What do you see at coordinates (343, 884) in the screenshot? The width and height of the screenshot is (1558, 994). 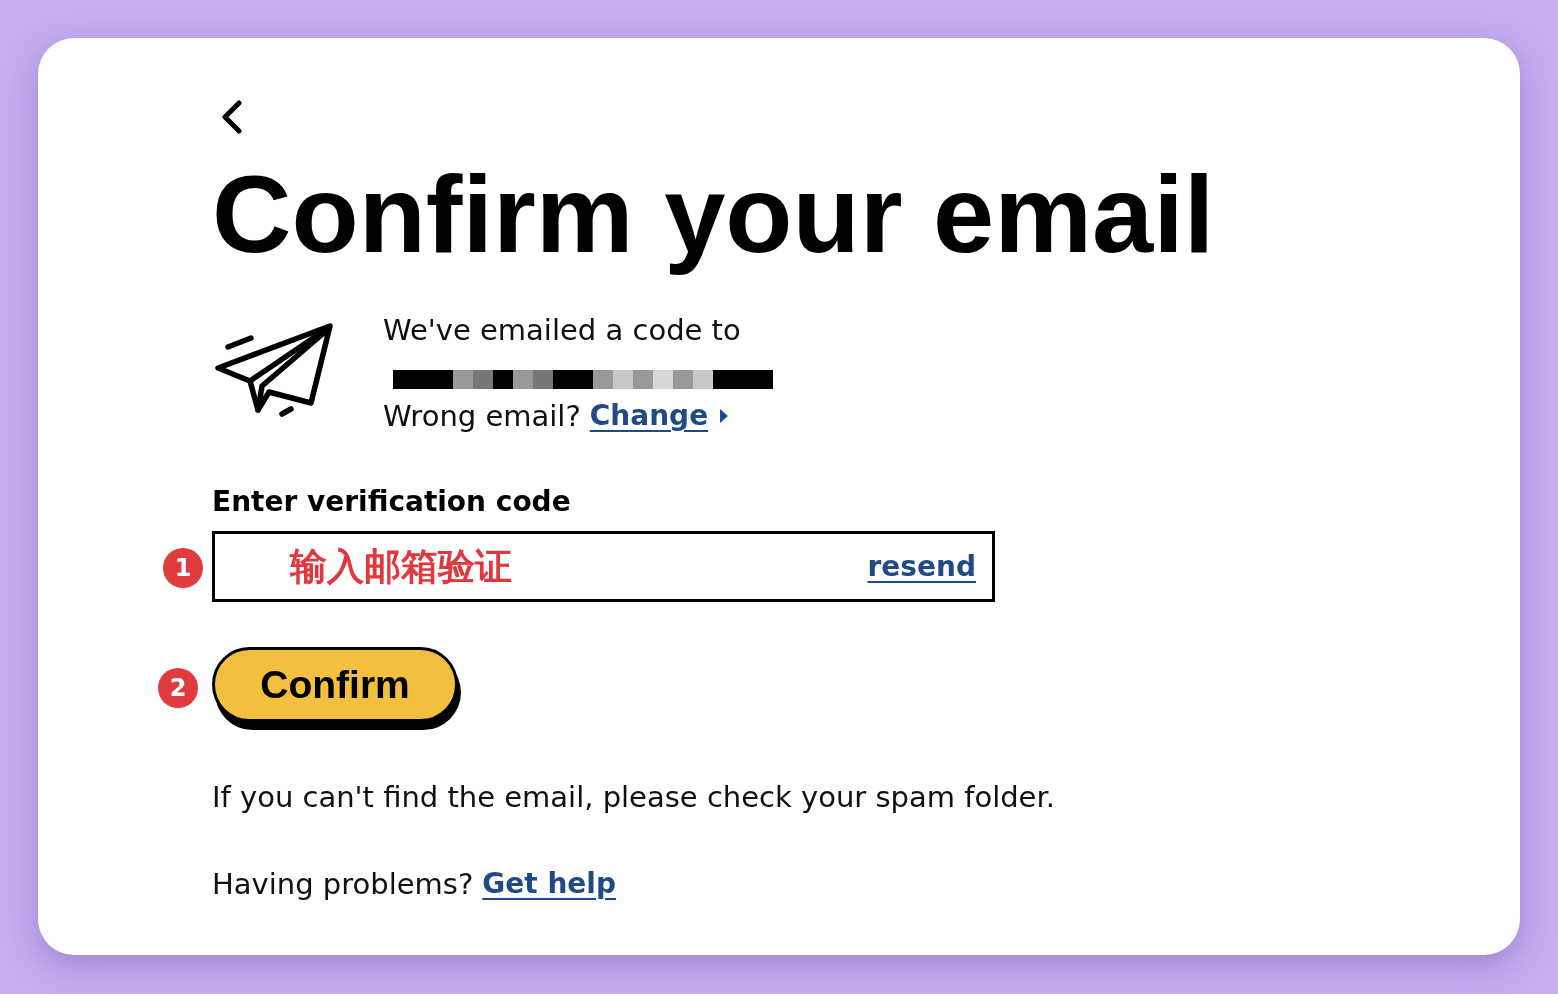 I see `help-prompt-text: Having problems?` at bounding box center [343, 884].